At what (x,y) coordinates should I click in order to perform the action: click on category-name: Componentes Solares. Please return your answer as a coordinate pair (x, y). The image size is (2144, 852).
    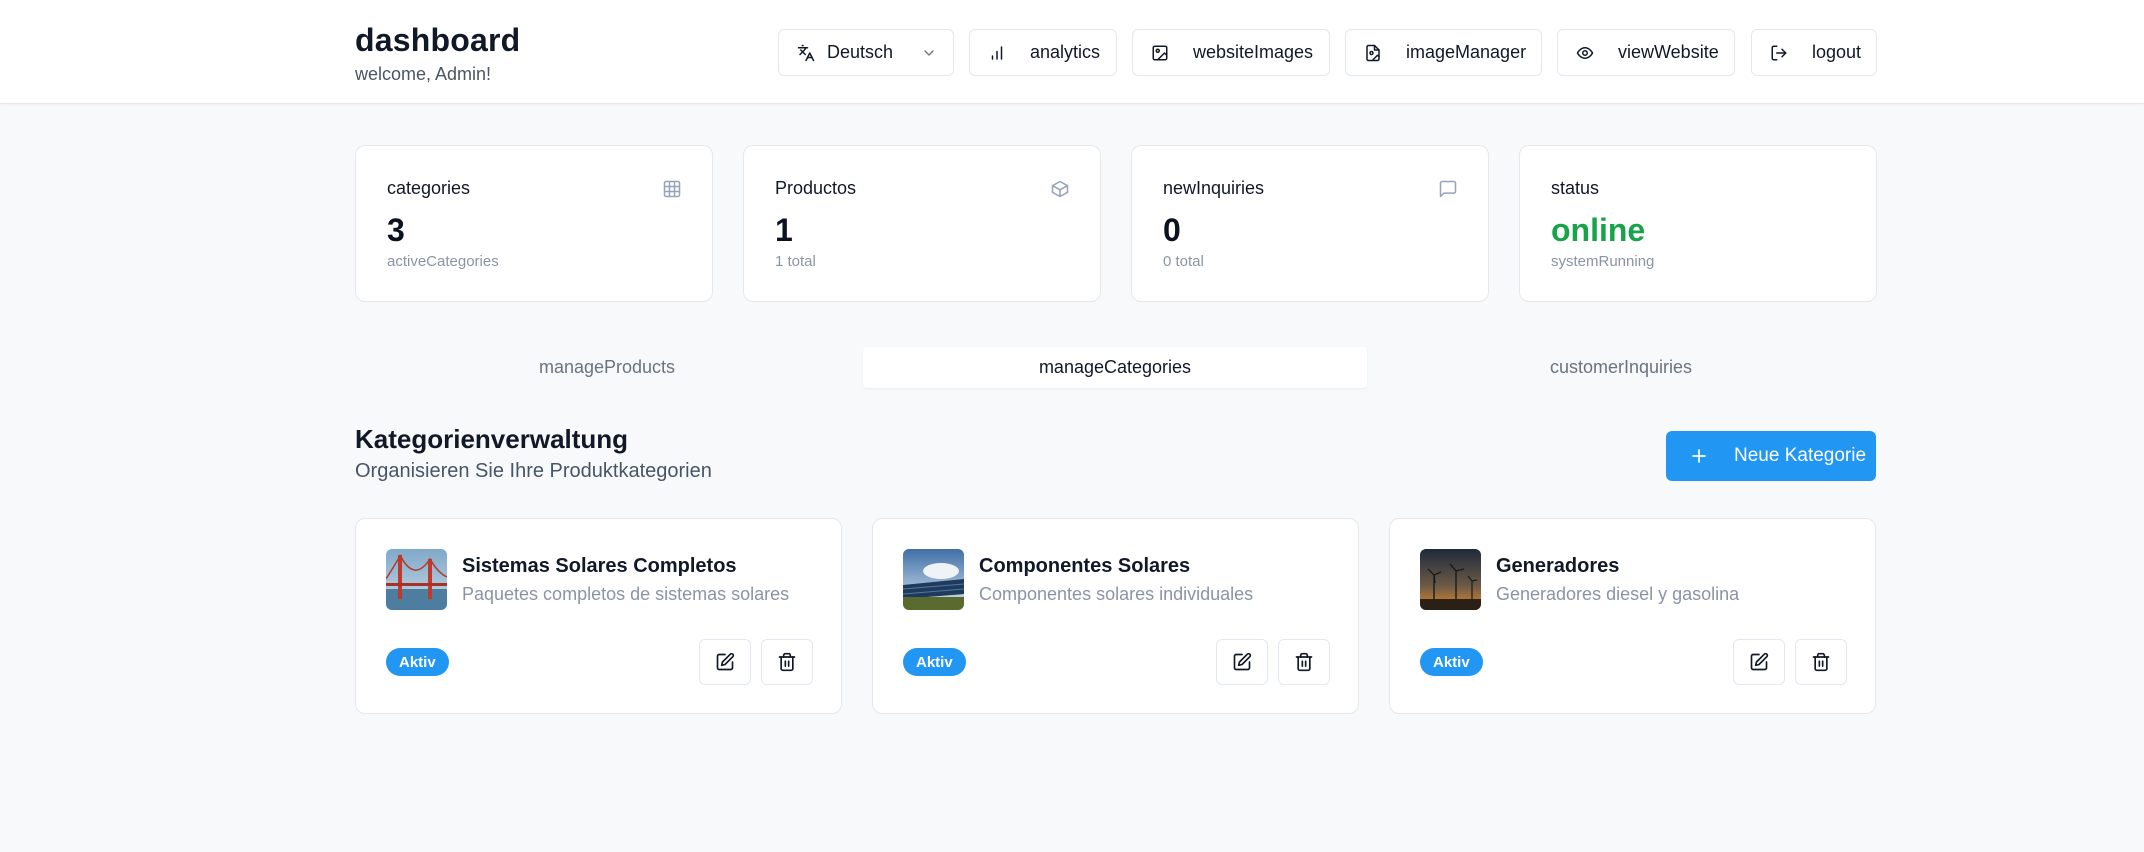
    Looking at the image, I should click on (1085, 566).